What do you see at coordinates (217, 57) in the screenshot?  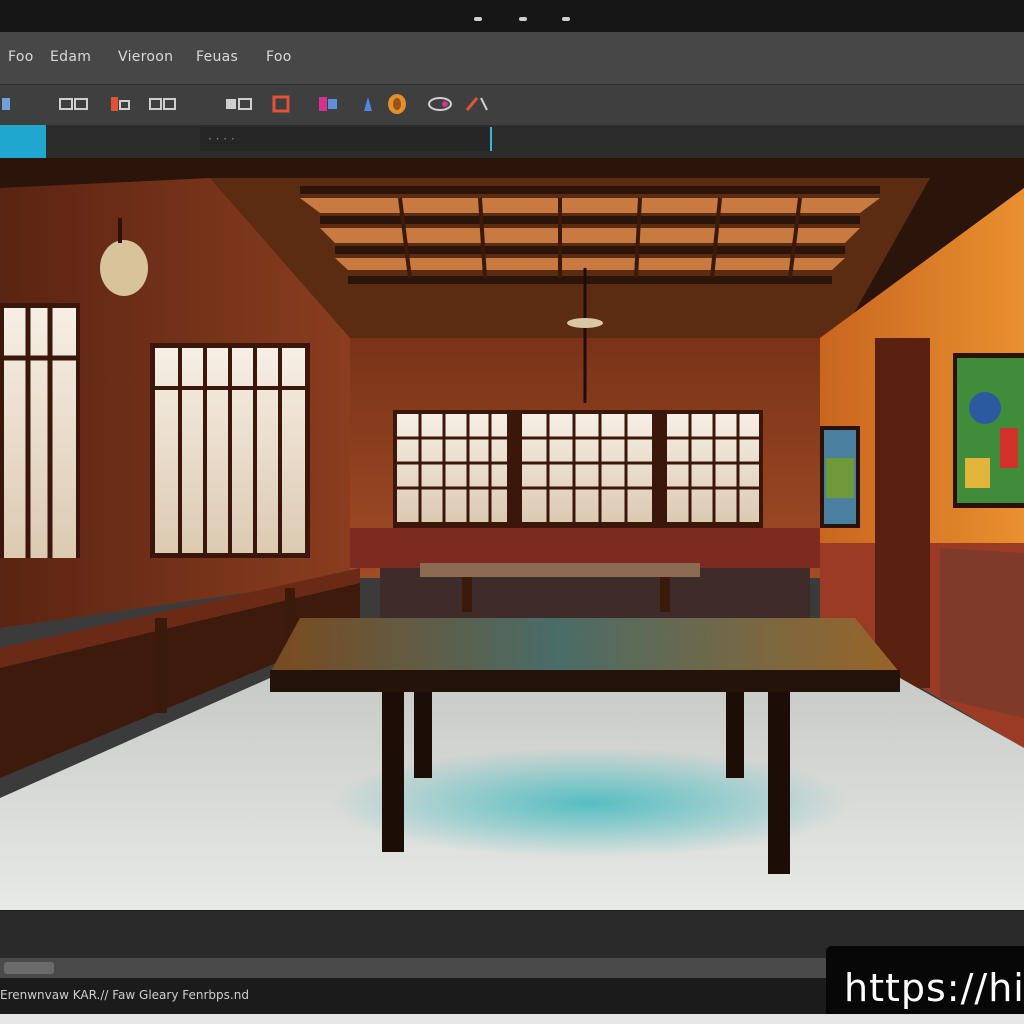 I see `menu-item-filter: Feuas` at bounding box center [217, 57].